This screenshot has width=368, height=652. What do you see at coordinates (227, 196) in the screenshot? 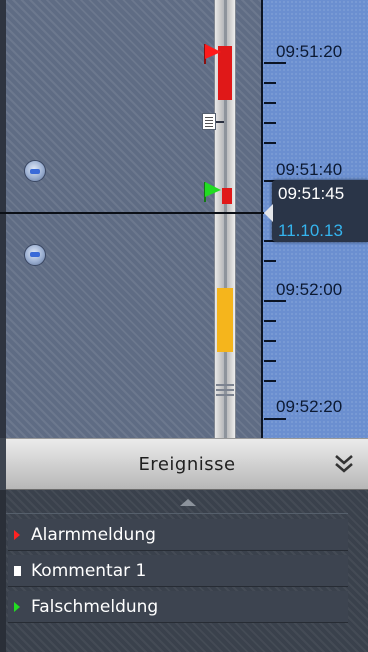
I see `false-alarm-segment` at bounding box center [227, 196].